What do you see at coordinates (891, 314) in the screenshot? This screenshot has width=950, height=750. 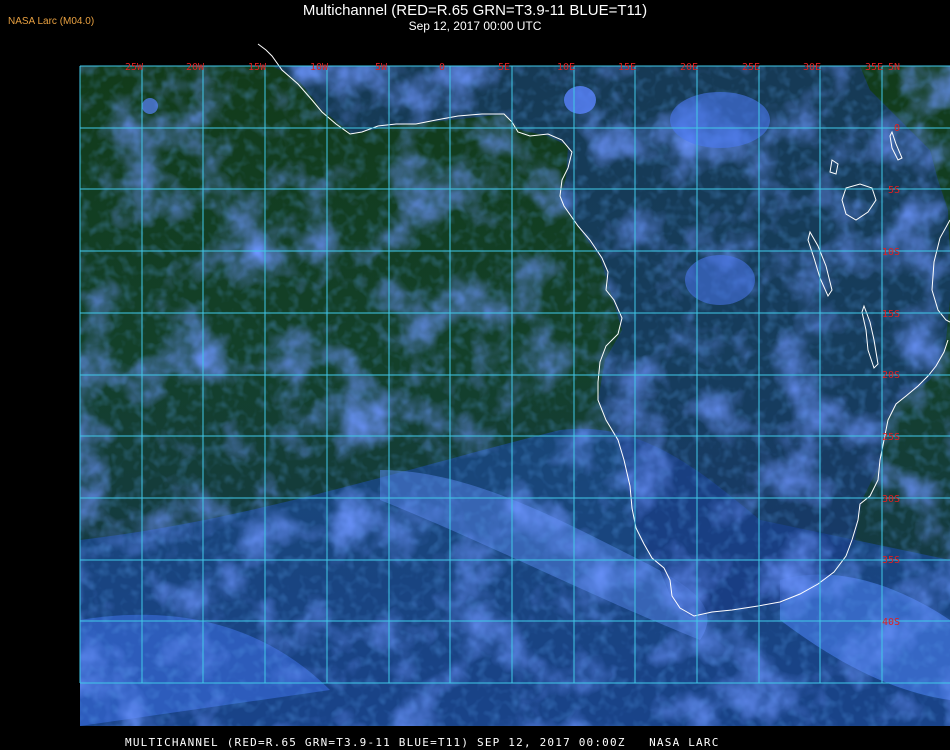 I see `latitude-label: 15S` at bounding box center [891, 314].